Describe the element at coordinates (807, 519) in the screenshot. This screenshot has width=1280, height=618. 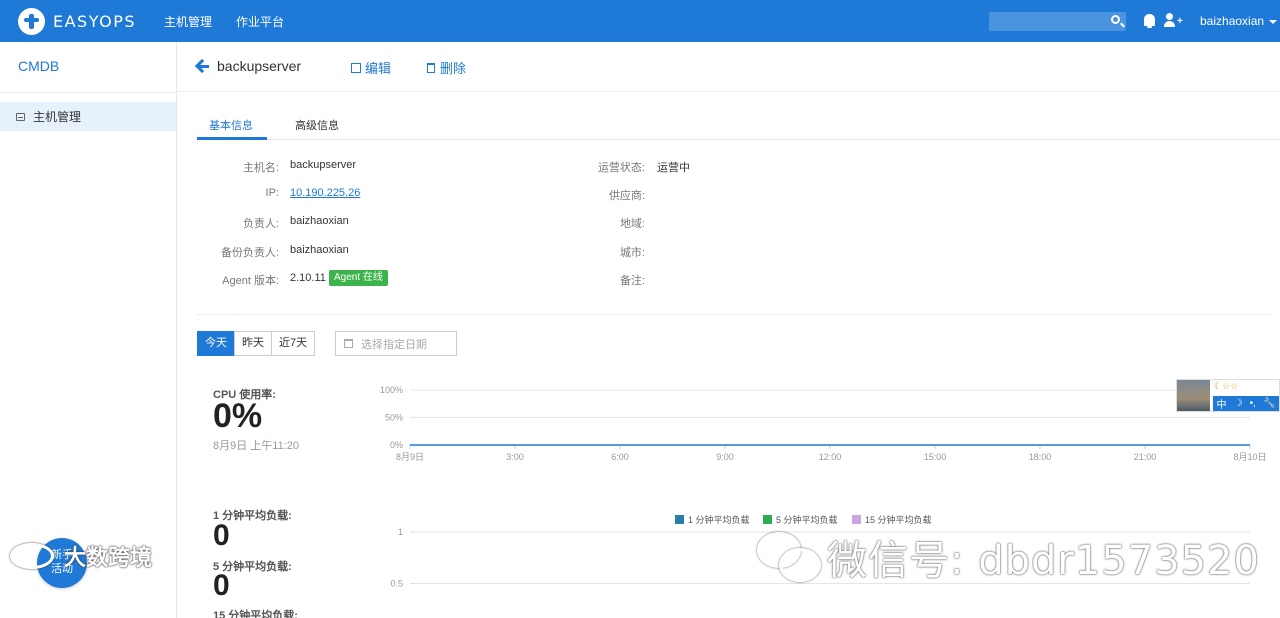
I see `legend-label: 5 分钟平均负载` at that location.